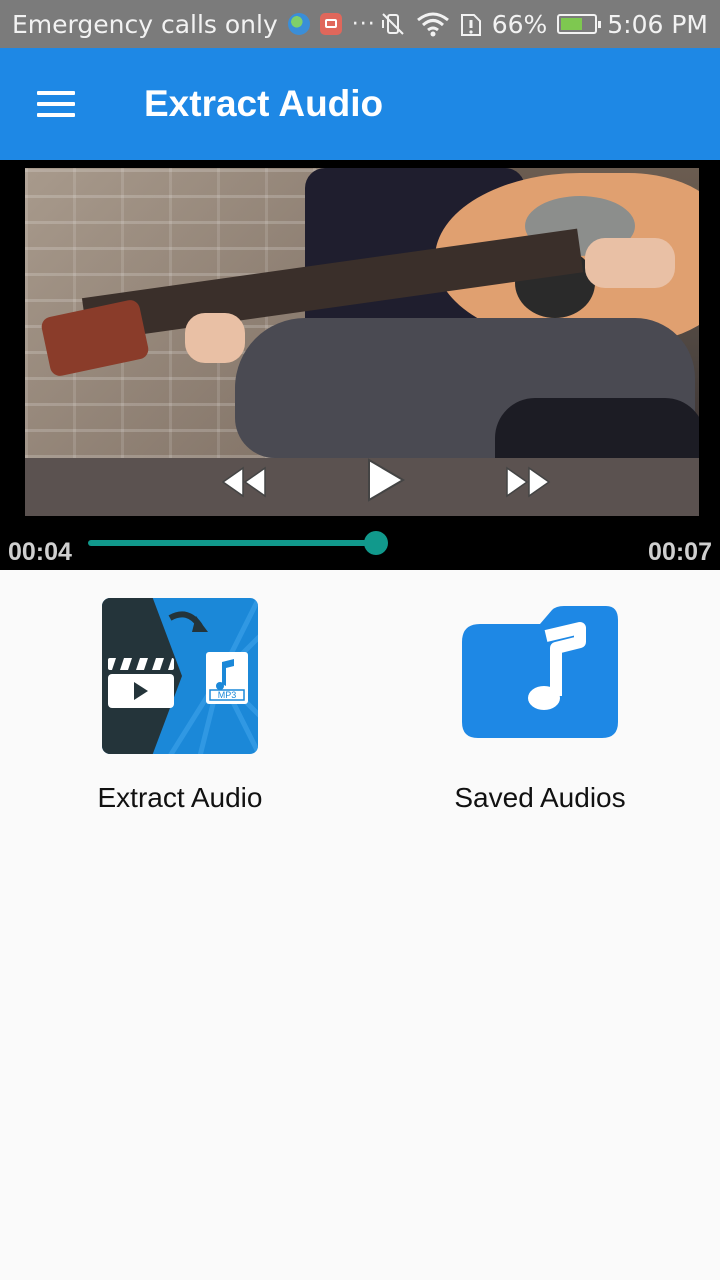 This screenshot has height=1280, width=720. Describe the element at coordinates (680, 552) in the screenshot. I see `total-time: 00:07` at that location.